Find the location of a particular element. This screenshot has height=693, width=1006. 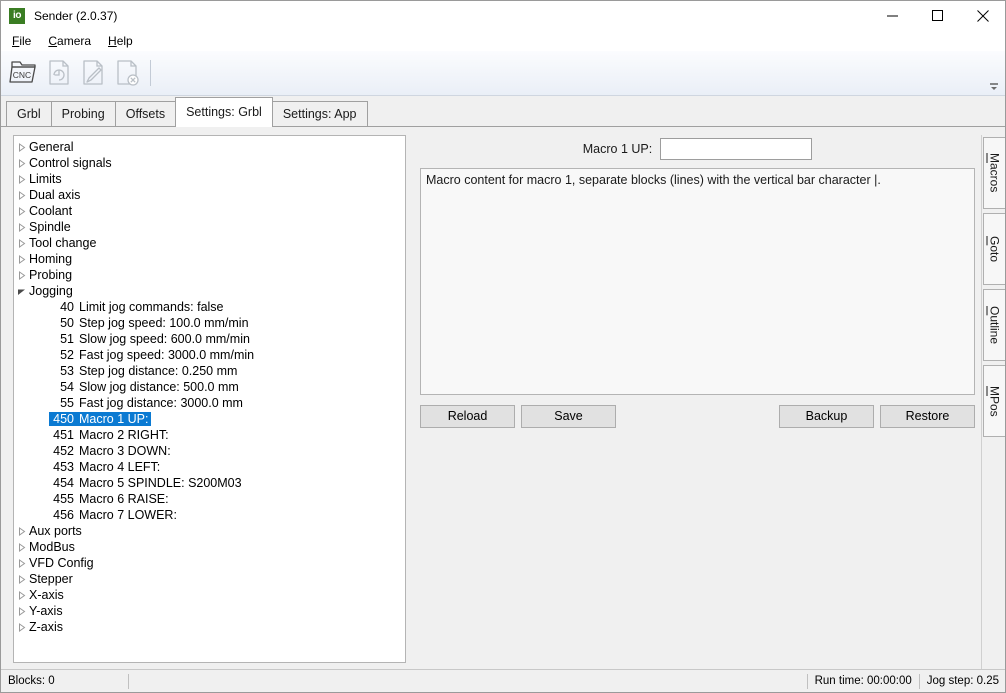

tree-group-row: Control signals is located at coordinates (209, 163).